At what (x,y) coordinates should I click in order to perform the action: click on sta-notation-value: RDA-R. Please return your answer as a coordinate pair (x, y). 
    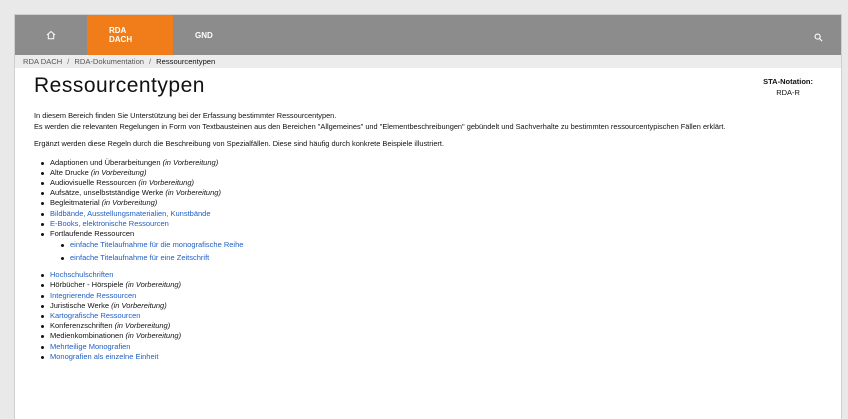
    Looking at the image, I should click on (788, 92).